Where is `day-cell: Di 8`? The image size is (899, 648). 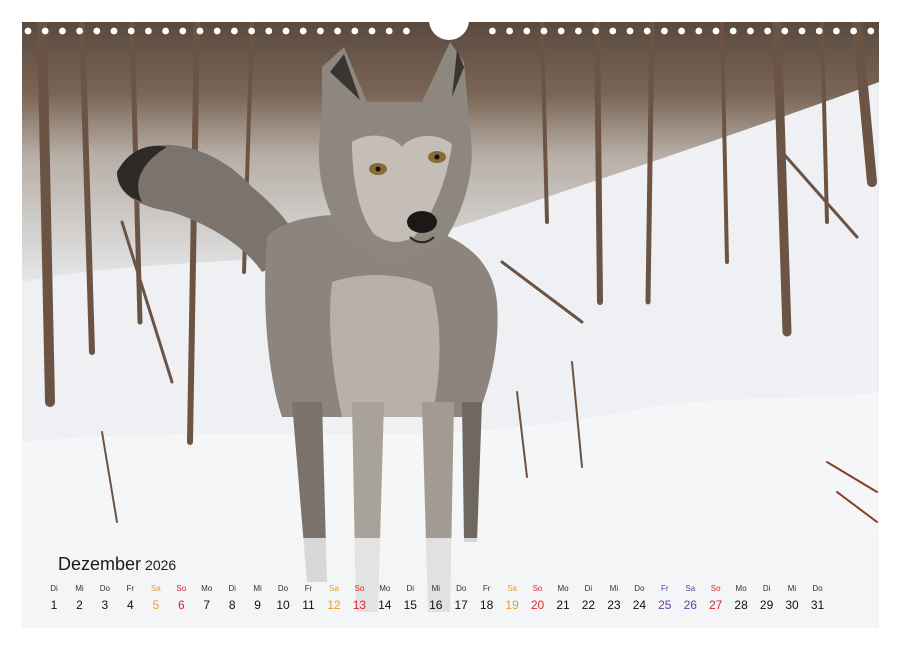 day-cell: Di 8 is located at coordinates (232, 599).